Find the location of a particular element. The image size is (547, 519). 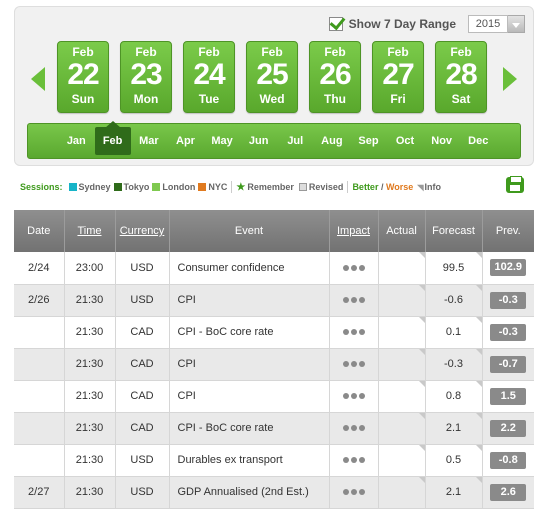

day-card: Feb 27 Fri is located at coordinates (398, 77).